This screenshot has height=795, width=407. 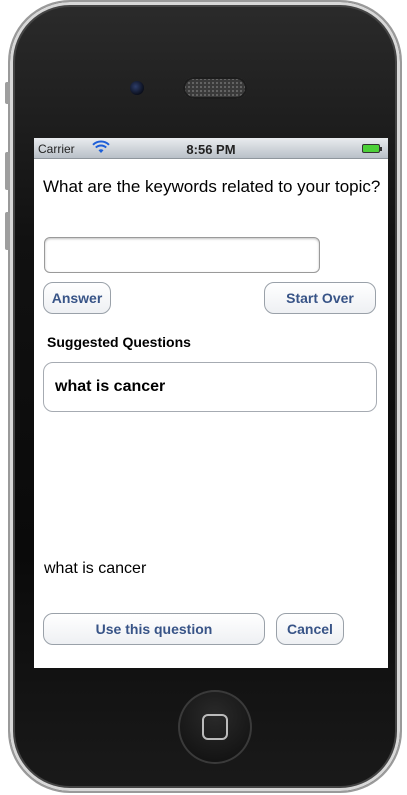 I want to click on suggested-questions-title: Suggested Questions, so click(x=119, y=342).